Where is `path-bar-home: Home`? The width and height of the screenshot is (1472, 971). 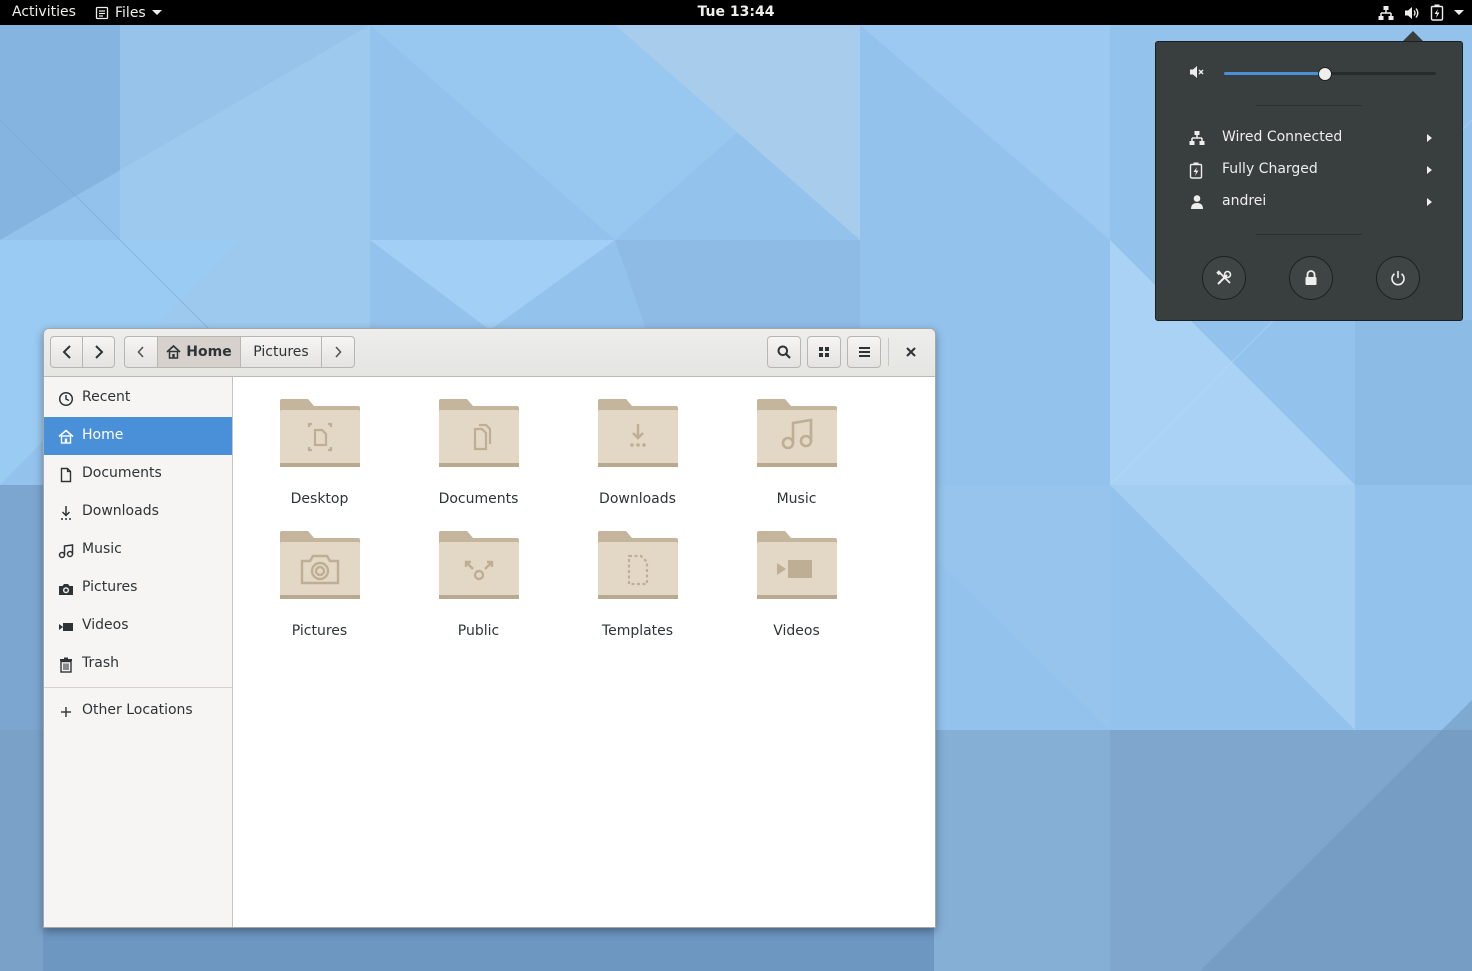
path-bar-home: Home is located at coordinates (199, 352).